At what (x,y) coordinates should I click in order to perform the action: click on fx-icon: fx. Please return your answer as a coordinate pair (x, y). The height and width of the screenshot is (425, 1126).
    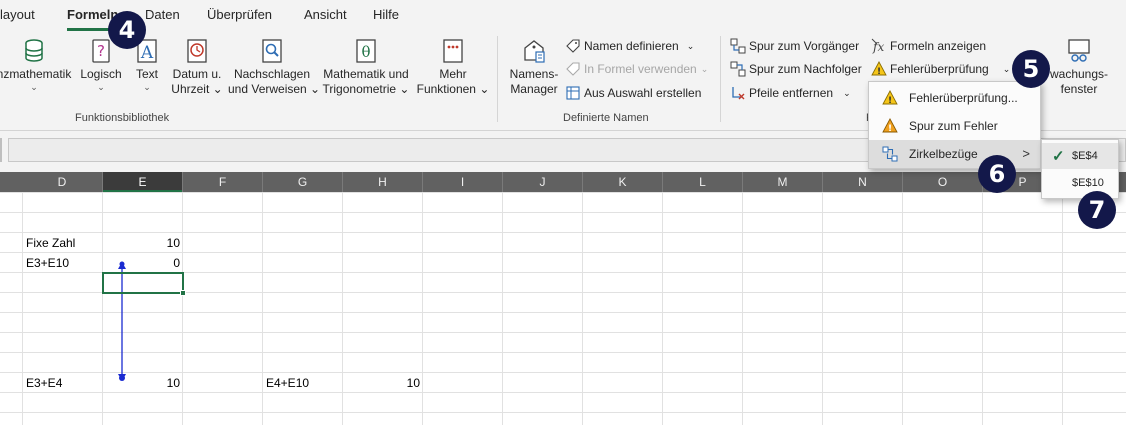
    Looking at the image, I should click on (879, 46).